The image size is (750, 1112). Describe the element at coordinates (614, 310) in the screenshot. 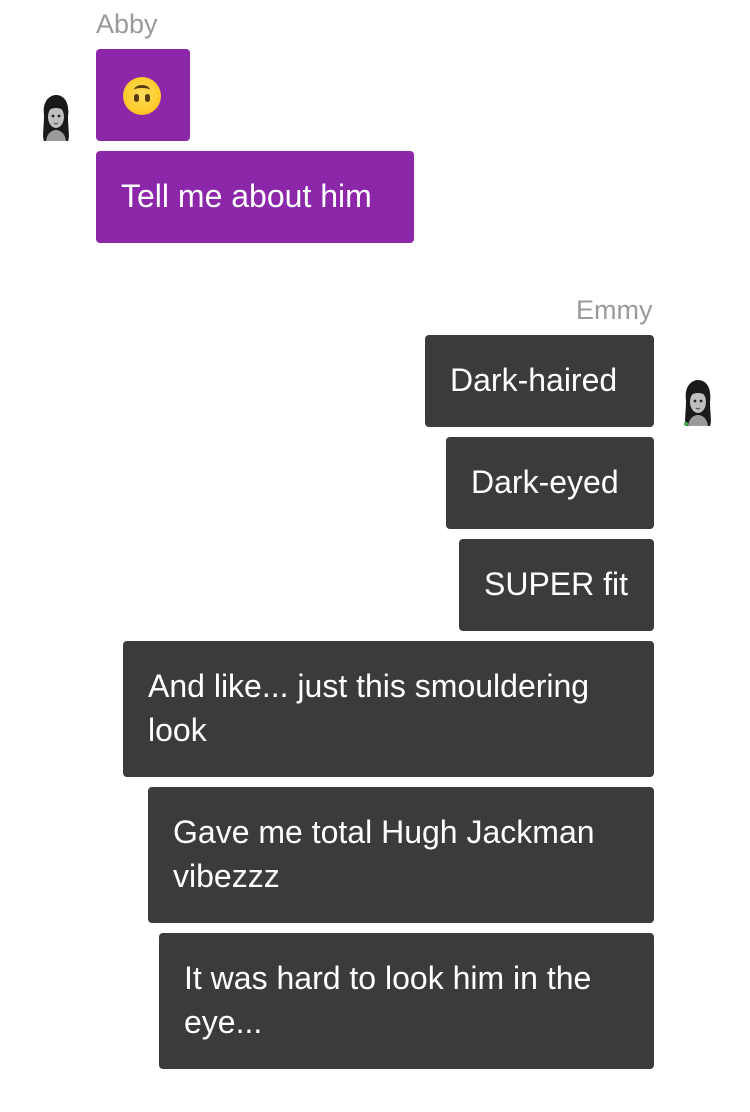

I see `sender-name-emmy: Emmy` at that location.